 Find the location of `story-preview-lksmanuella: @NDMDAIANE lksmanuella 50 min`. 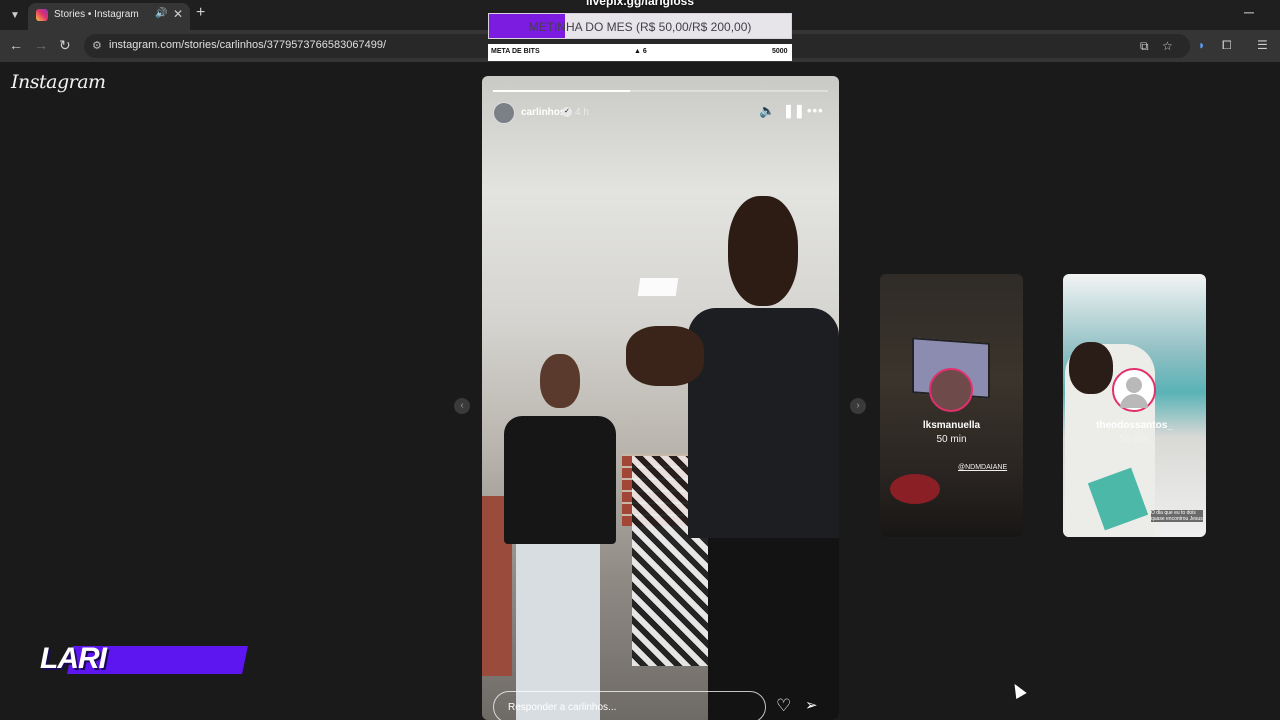

story-preview-lksmanuella: @NDMDAIANE lksmanuella 50 min is located at coordinates (951, 405).